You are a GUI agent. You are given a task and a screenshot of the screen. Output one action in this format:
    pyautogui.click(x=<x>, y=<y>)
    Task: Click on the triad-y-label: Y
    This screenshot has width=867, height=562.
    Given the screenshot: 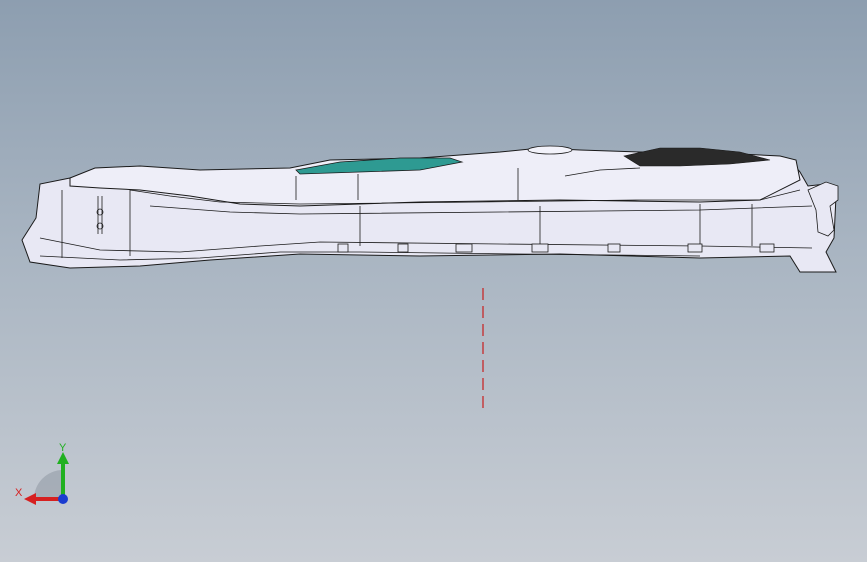 What is the action you would take?
    pyautogui.click(x=63, y=448)
    